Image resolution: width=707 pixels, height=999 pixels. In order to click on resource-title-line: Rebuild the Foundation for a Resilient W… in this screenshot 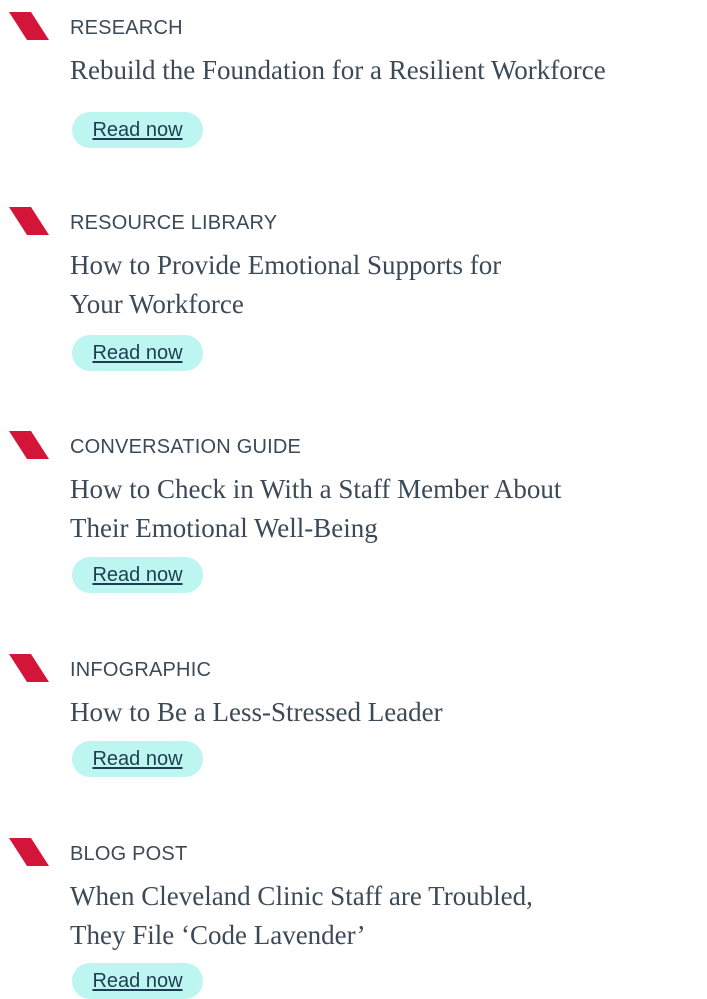, I will do `click(338, 70)`.